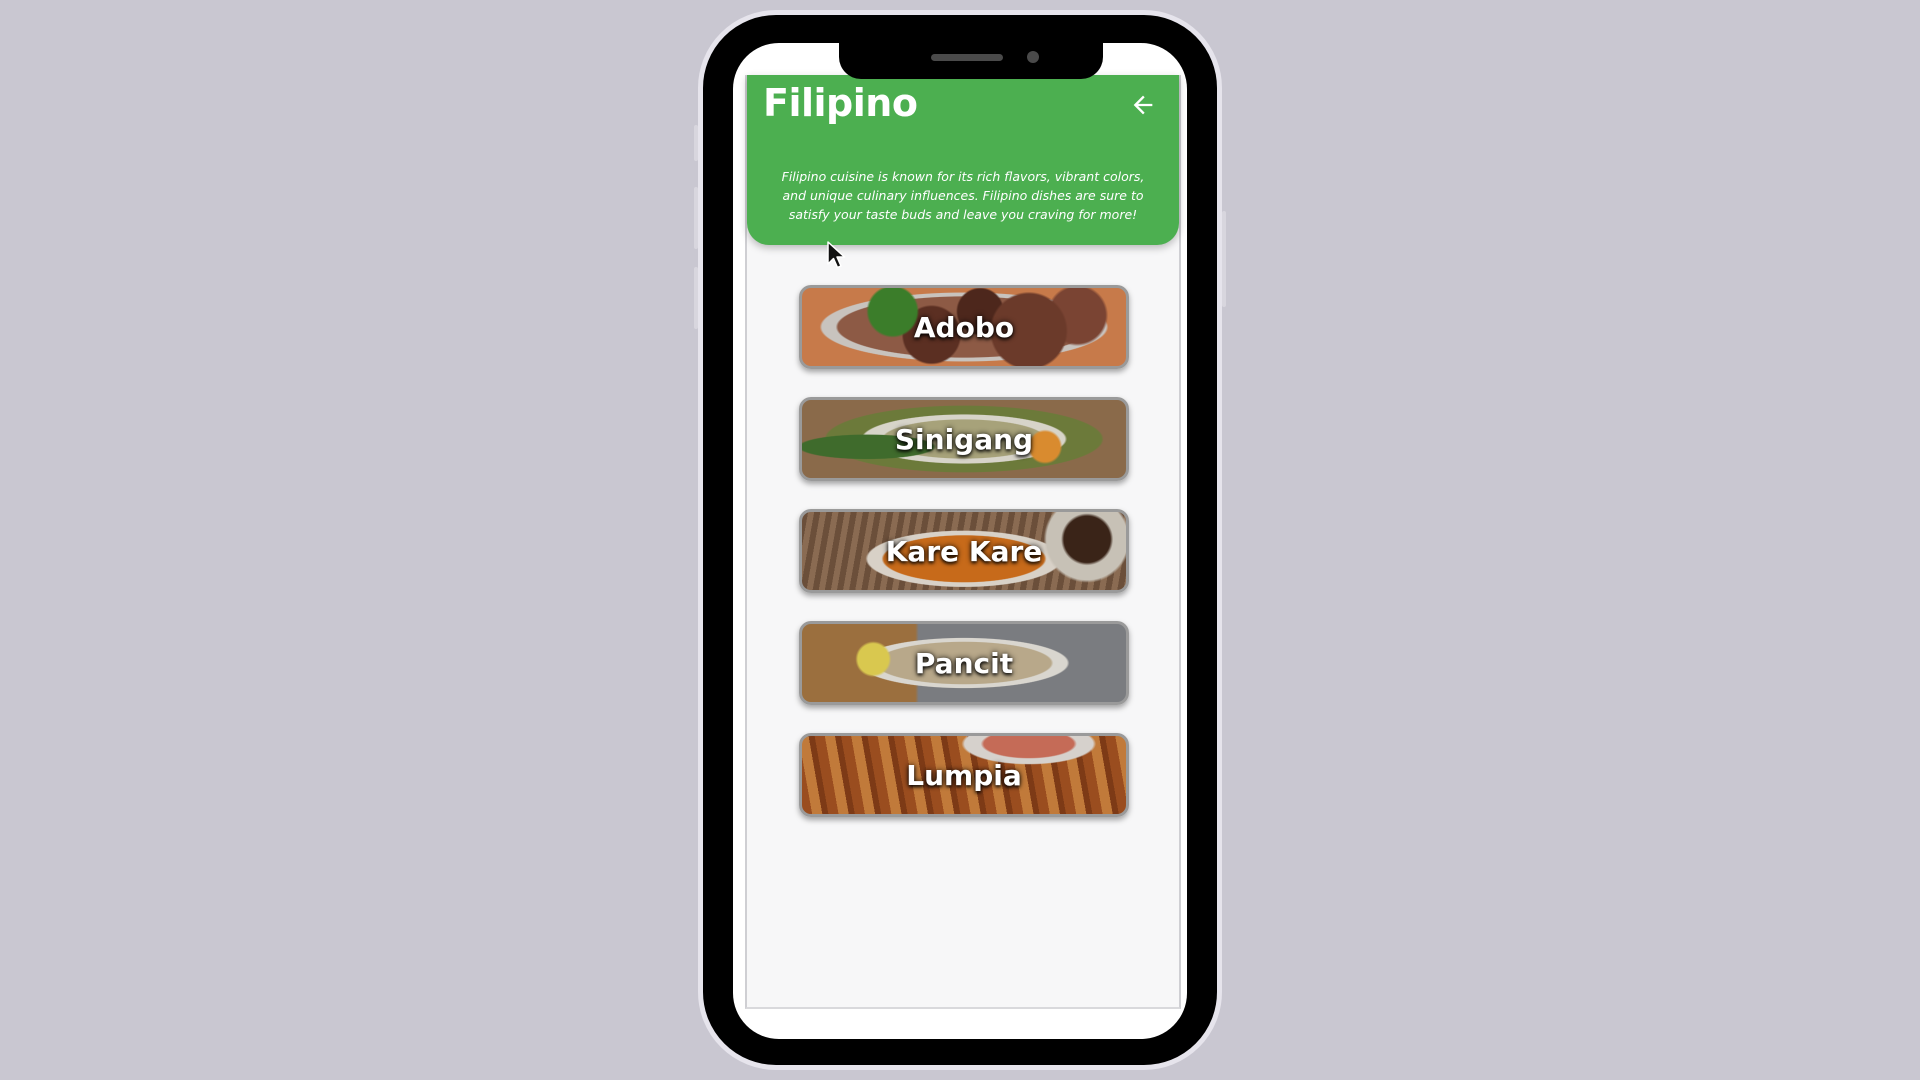 Image resolution: width=1920 pixels, height=1080 pixels. Describe the element at coordinates (696, 218) in the screenshot. I see `volume-up-button` at that location.